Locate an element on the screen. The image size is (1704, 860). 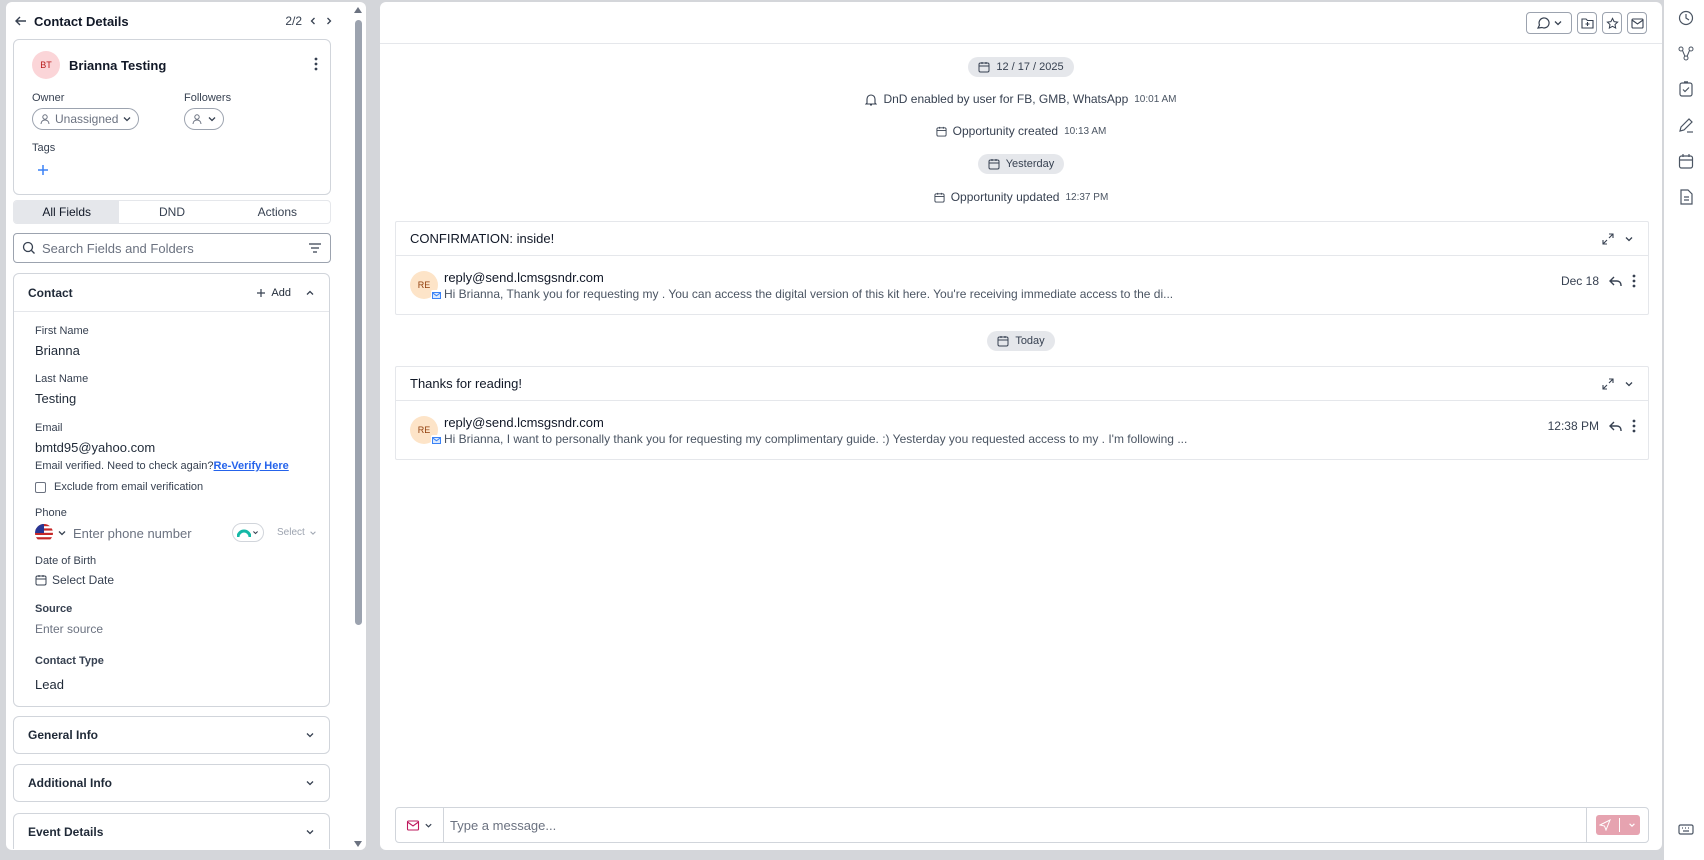
contact-name: Brianna Testing is located at coordinates (118, 65).